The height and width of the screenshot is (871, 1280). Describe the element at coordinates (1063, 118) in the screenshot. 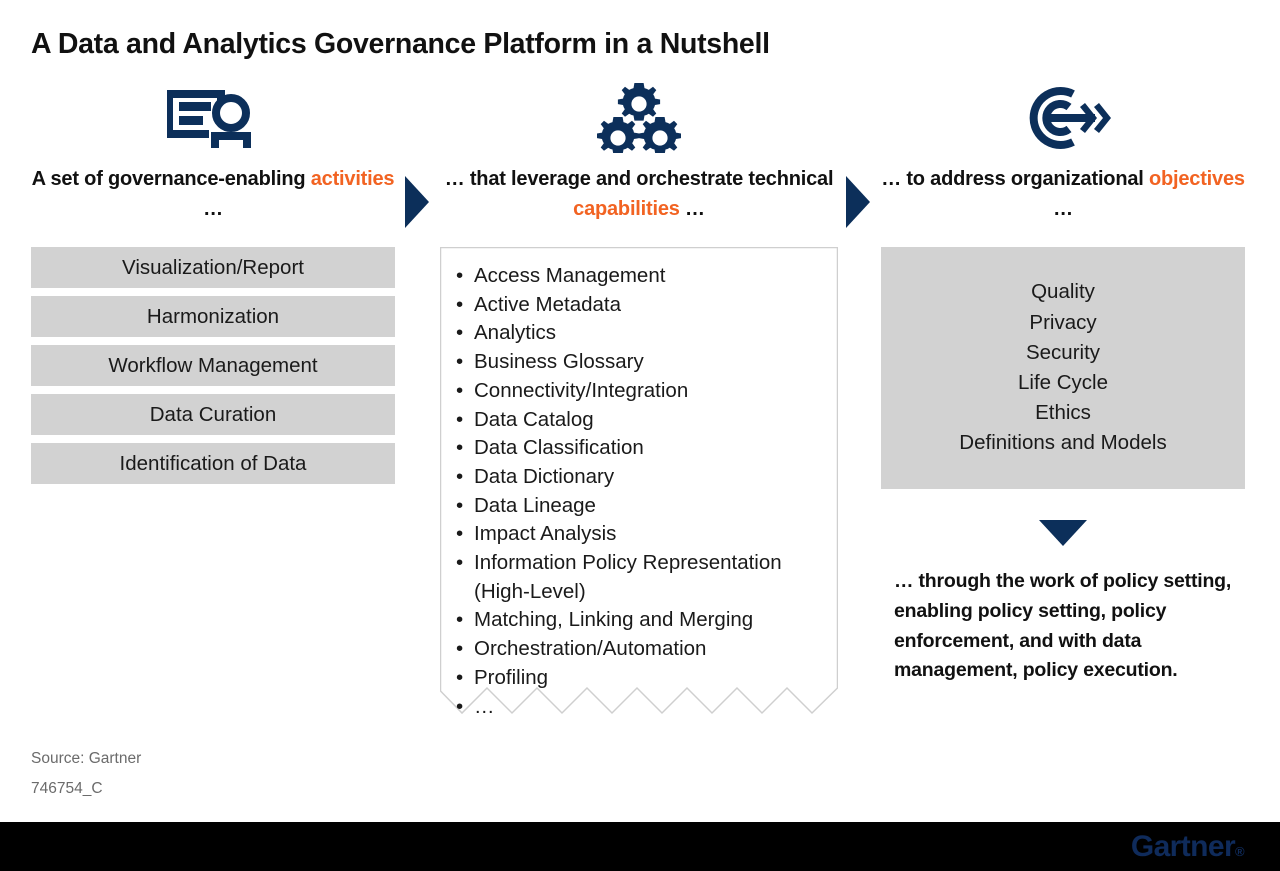

I see `target-arrow-icon` at that location.